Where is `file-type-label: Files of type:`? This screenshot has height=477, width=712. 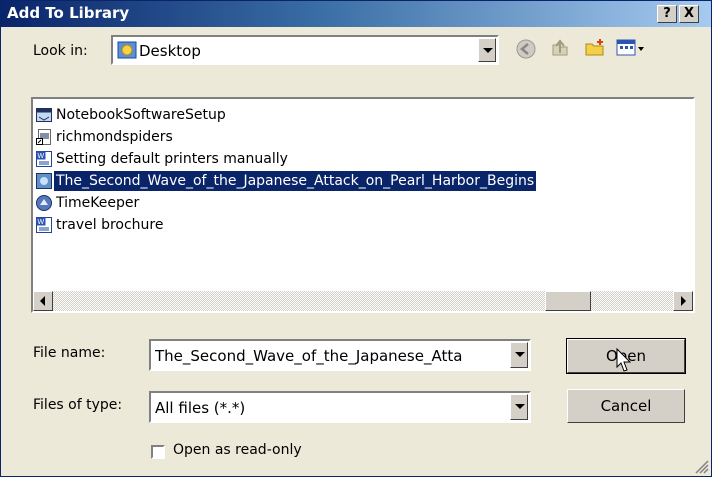
file-type-label: Files of type: is located at coordinates (78, 405).